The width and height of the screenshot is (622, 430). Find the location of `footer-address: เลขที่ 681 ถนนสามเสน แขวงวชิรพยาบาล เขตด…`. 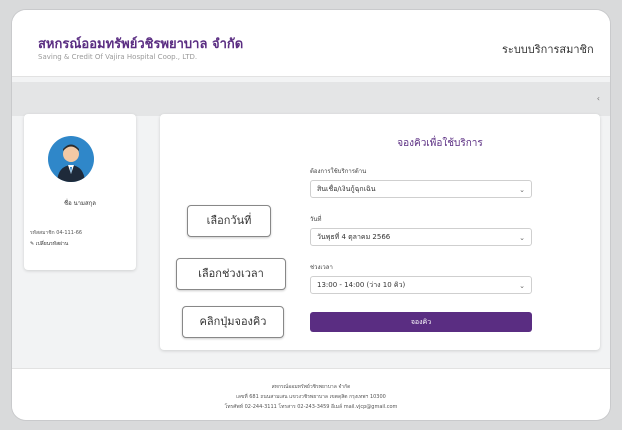

footer-address: เลขที่ 681 ถนนสามเสน แขวงวชิรพยาบาล เขตด… is located at coordinates (311, 397).